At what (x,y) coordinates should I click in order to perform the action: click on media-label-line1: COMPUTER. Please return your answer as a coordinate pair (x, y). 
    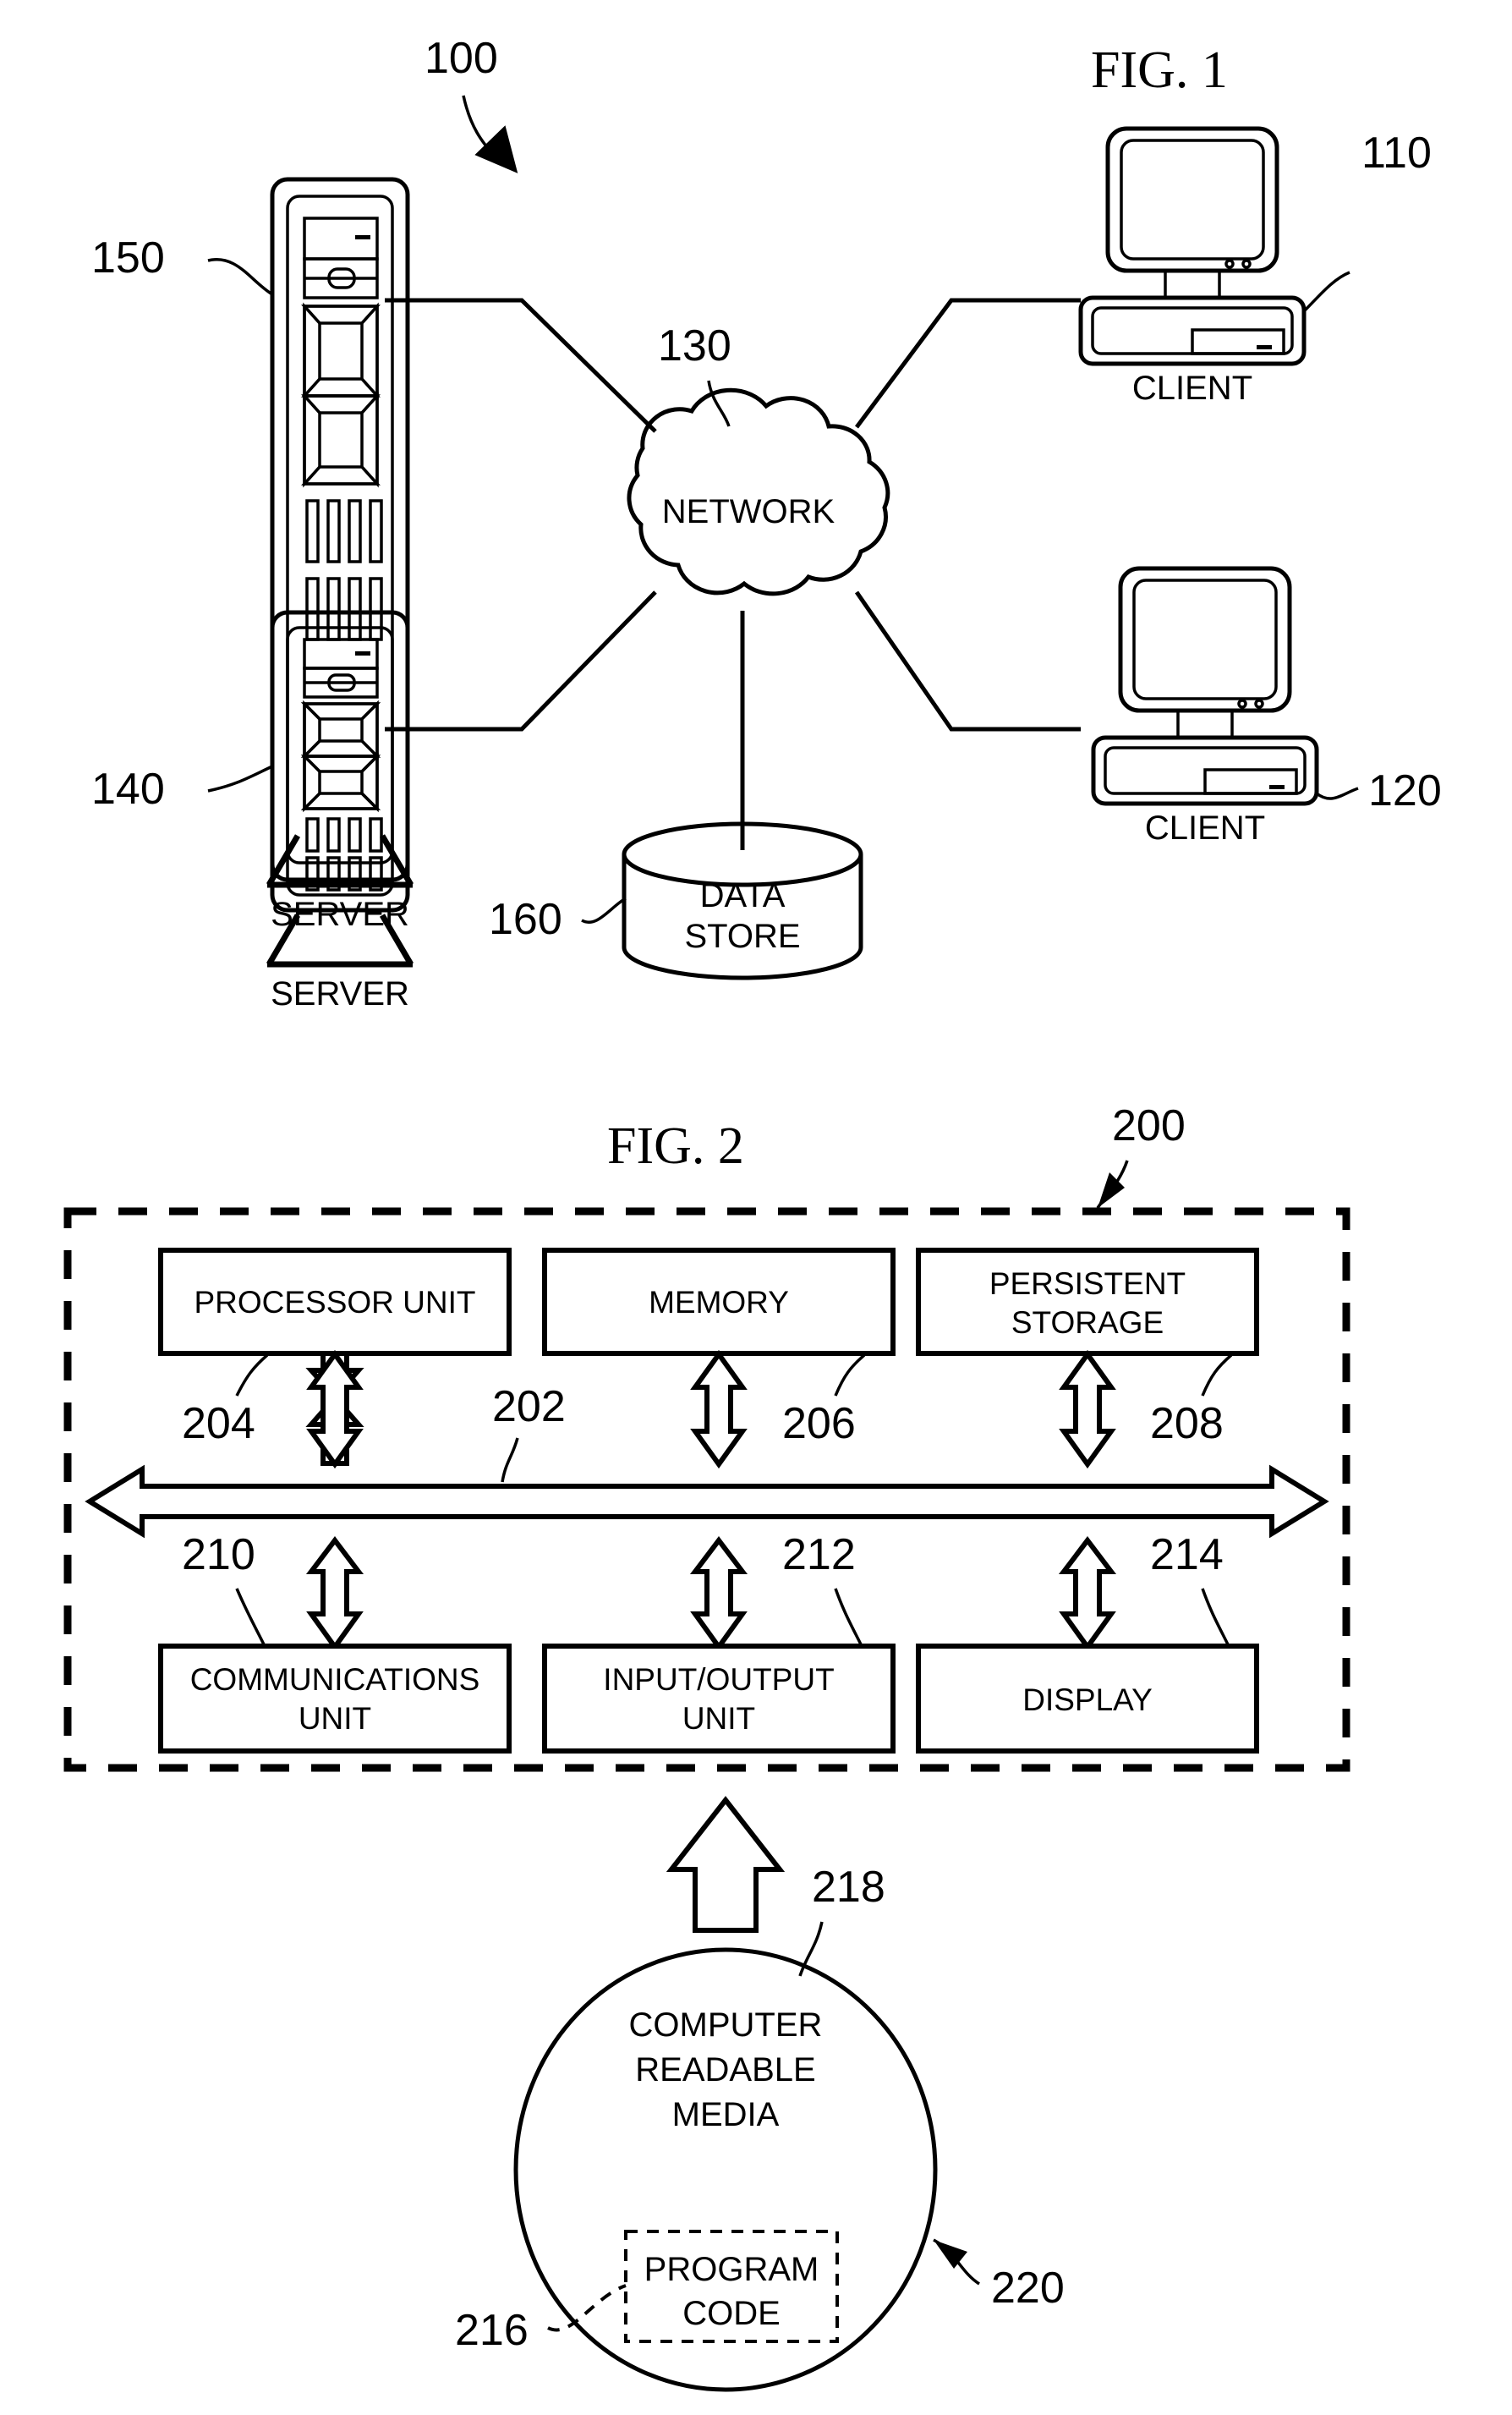
    Looking at the image, I should click on (726, 2025).